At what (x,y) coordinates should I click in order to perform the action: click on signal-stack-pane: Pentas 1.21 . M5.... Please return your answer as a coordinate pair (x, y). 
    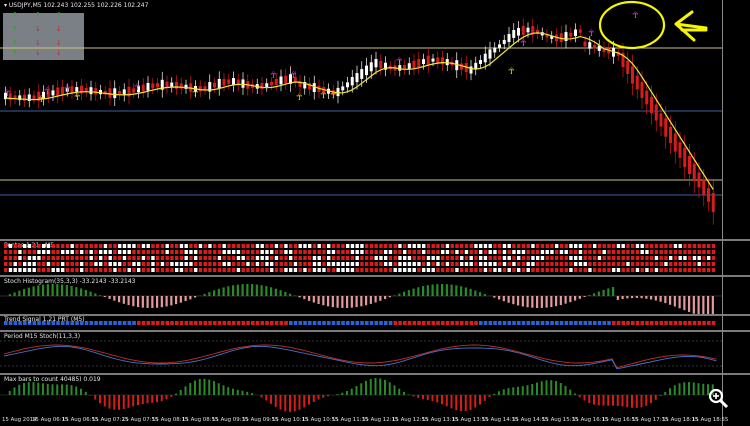
    Looking at the image, I should click on (361, 258).